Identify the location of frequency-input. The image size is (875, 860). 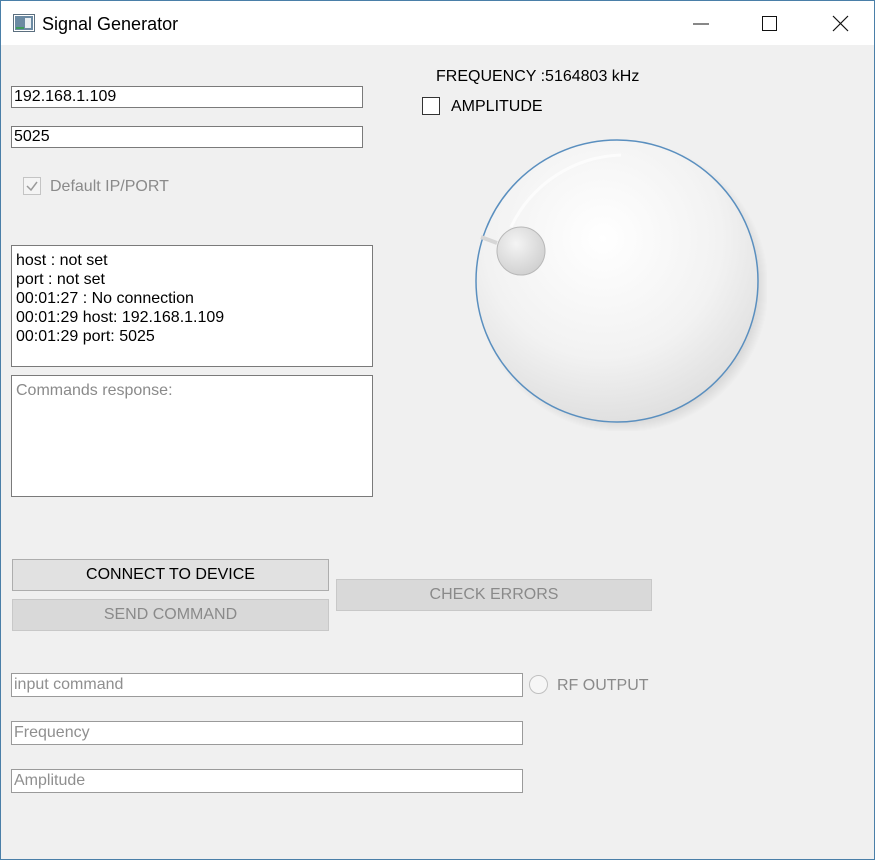
(267, 733).